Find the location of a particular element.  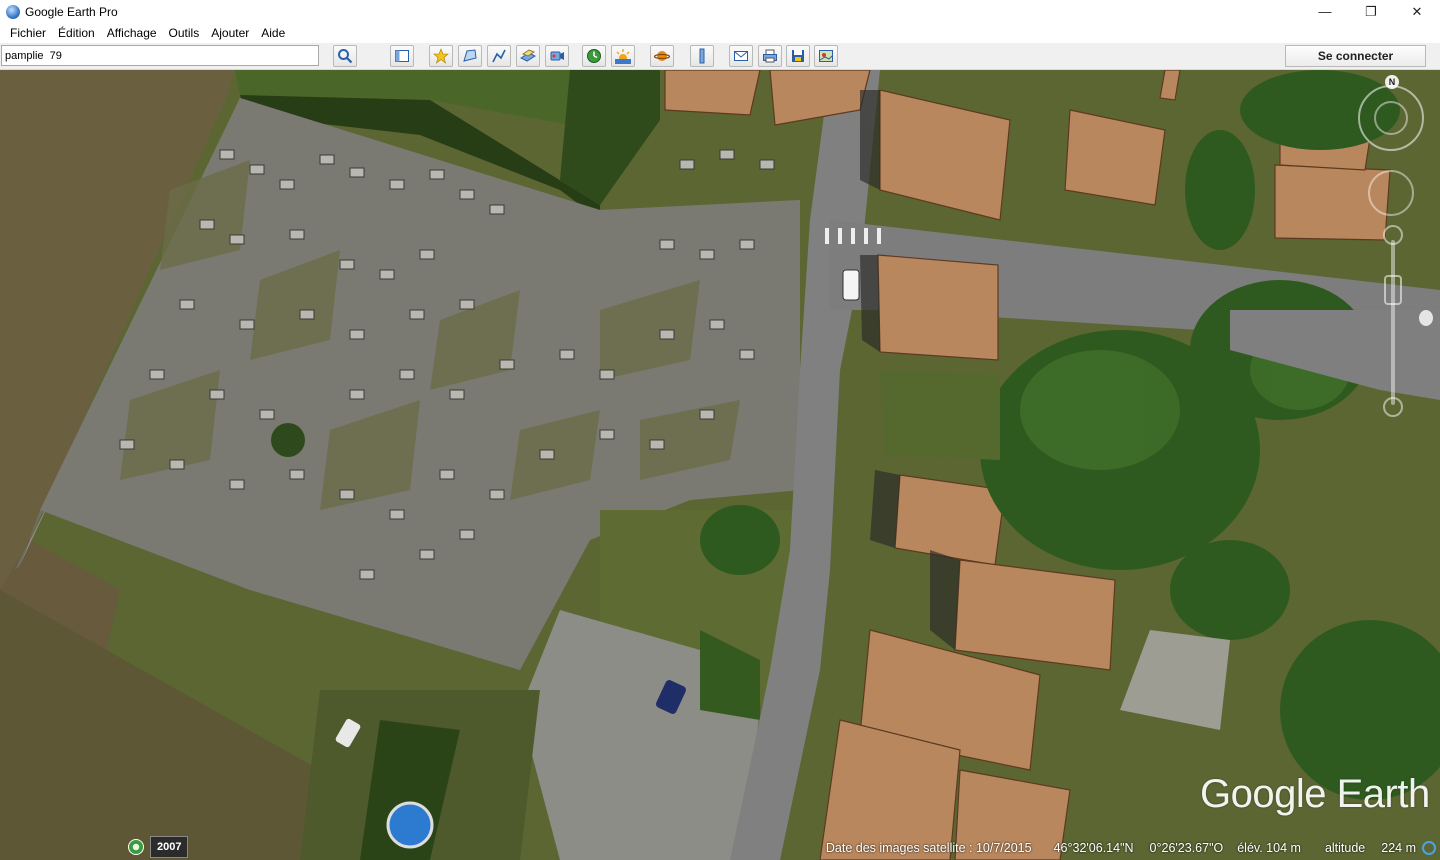

title-bar: Google Earth Pro — ❐ ✕ is located at coordinates (720, 11).